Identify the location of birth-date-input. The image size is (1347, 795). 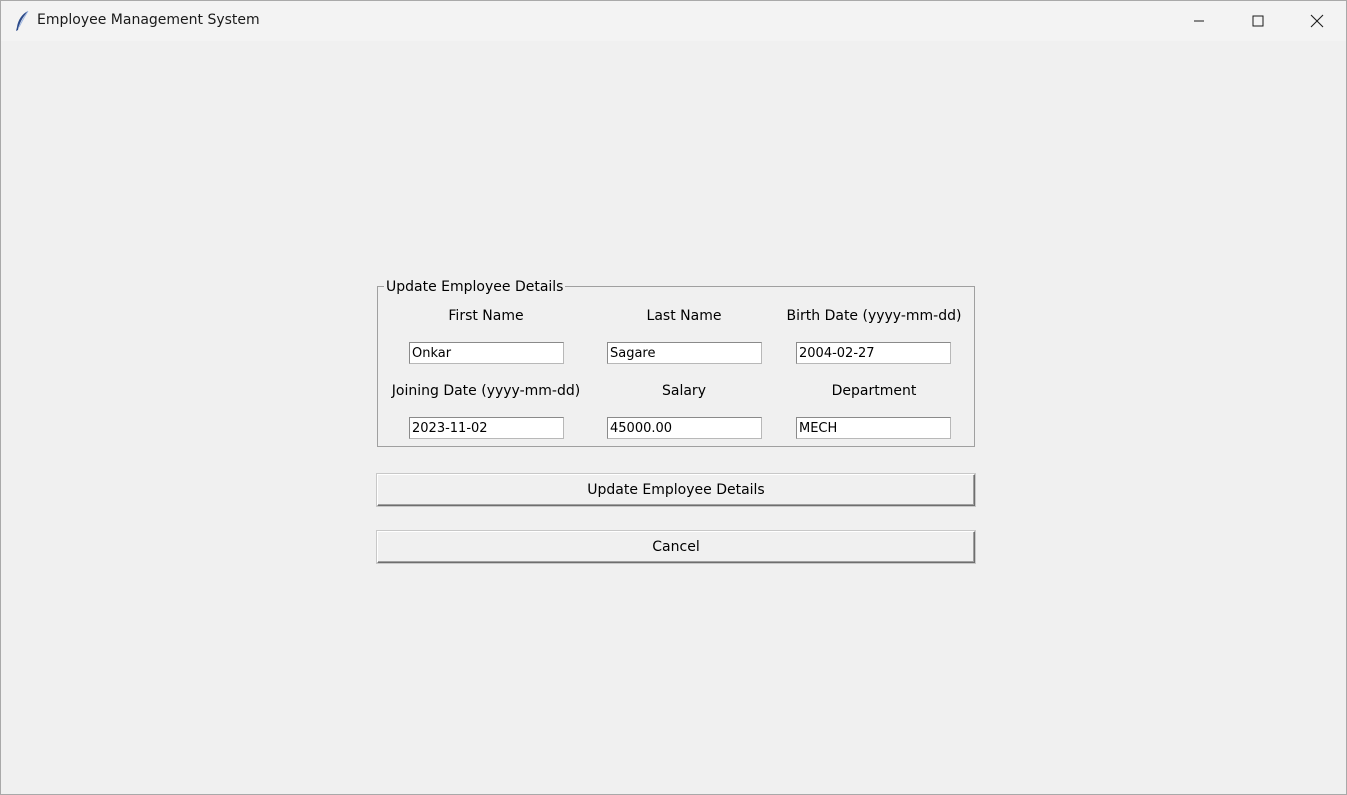
(873, 353).